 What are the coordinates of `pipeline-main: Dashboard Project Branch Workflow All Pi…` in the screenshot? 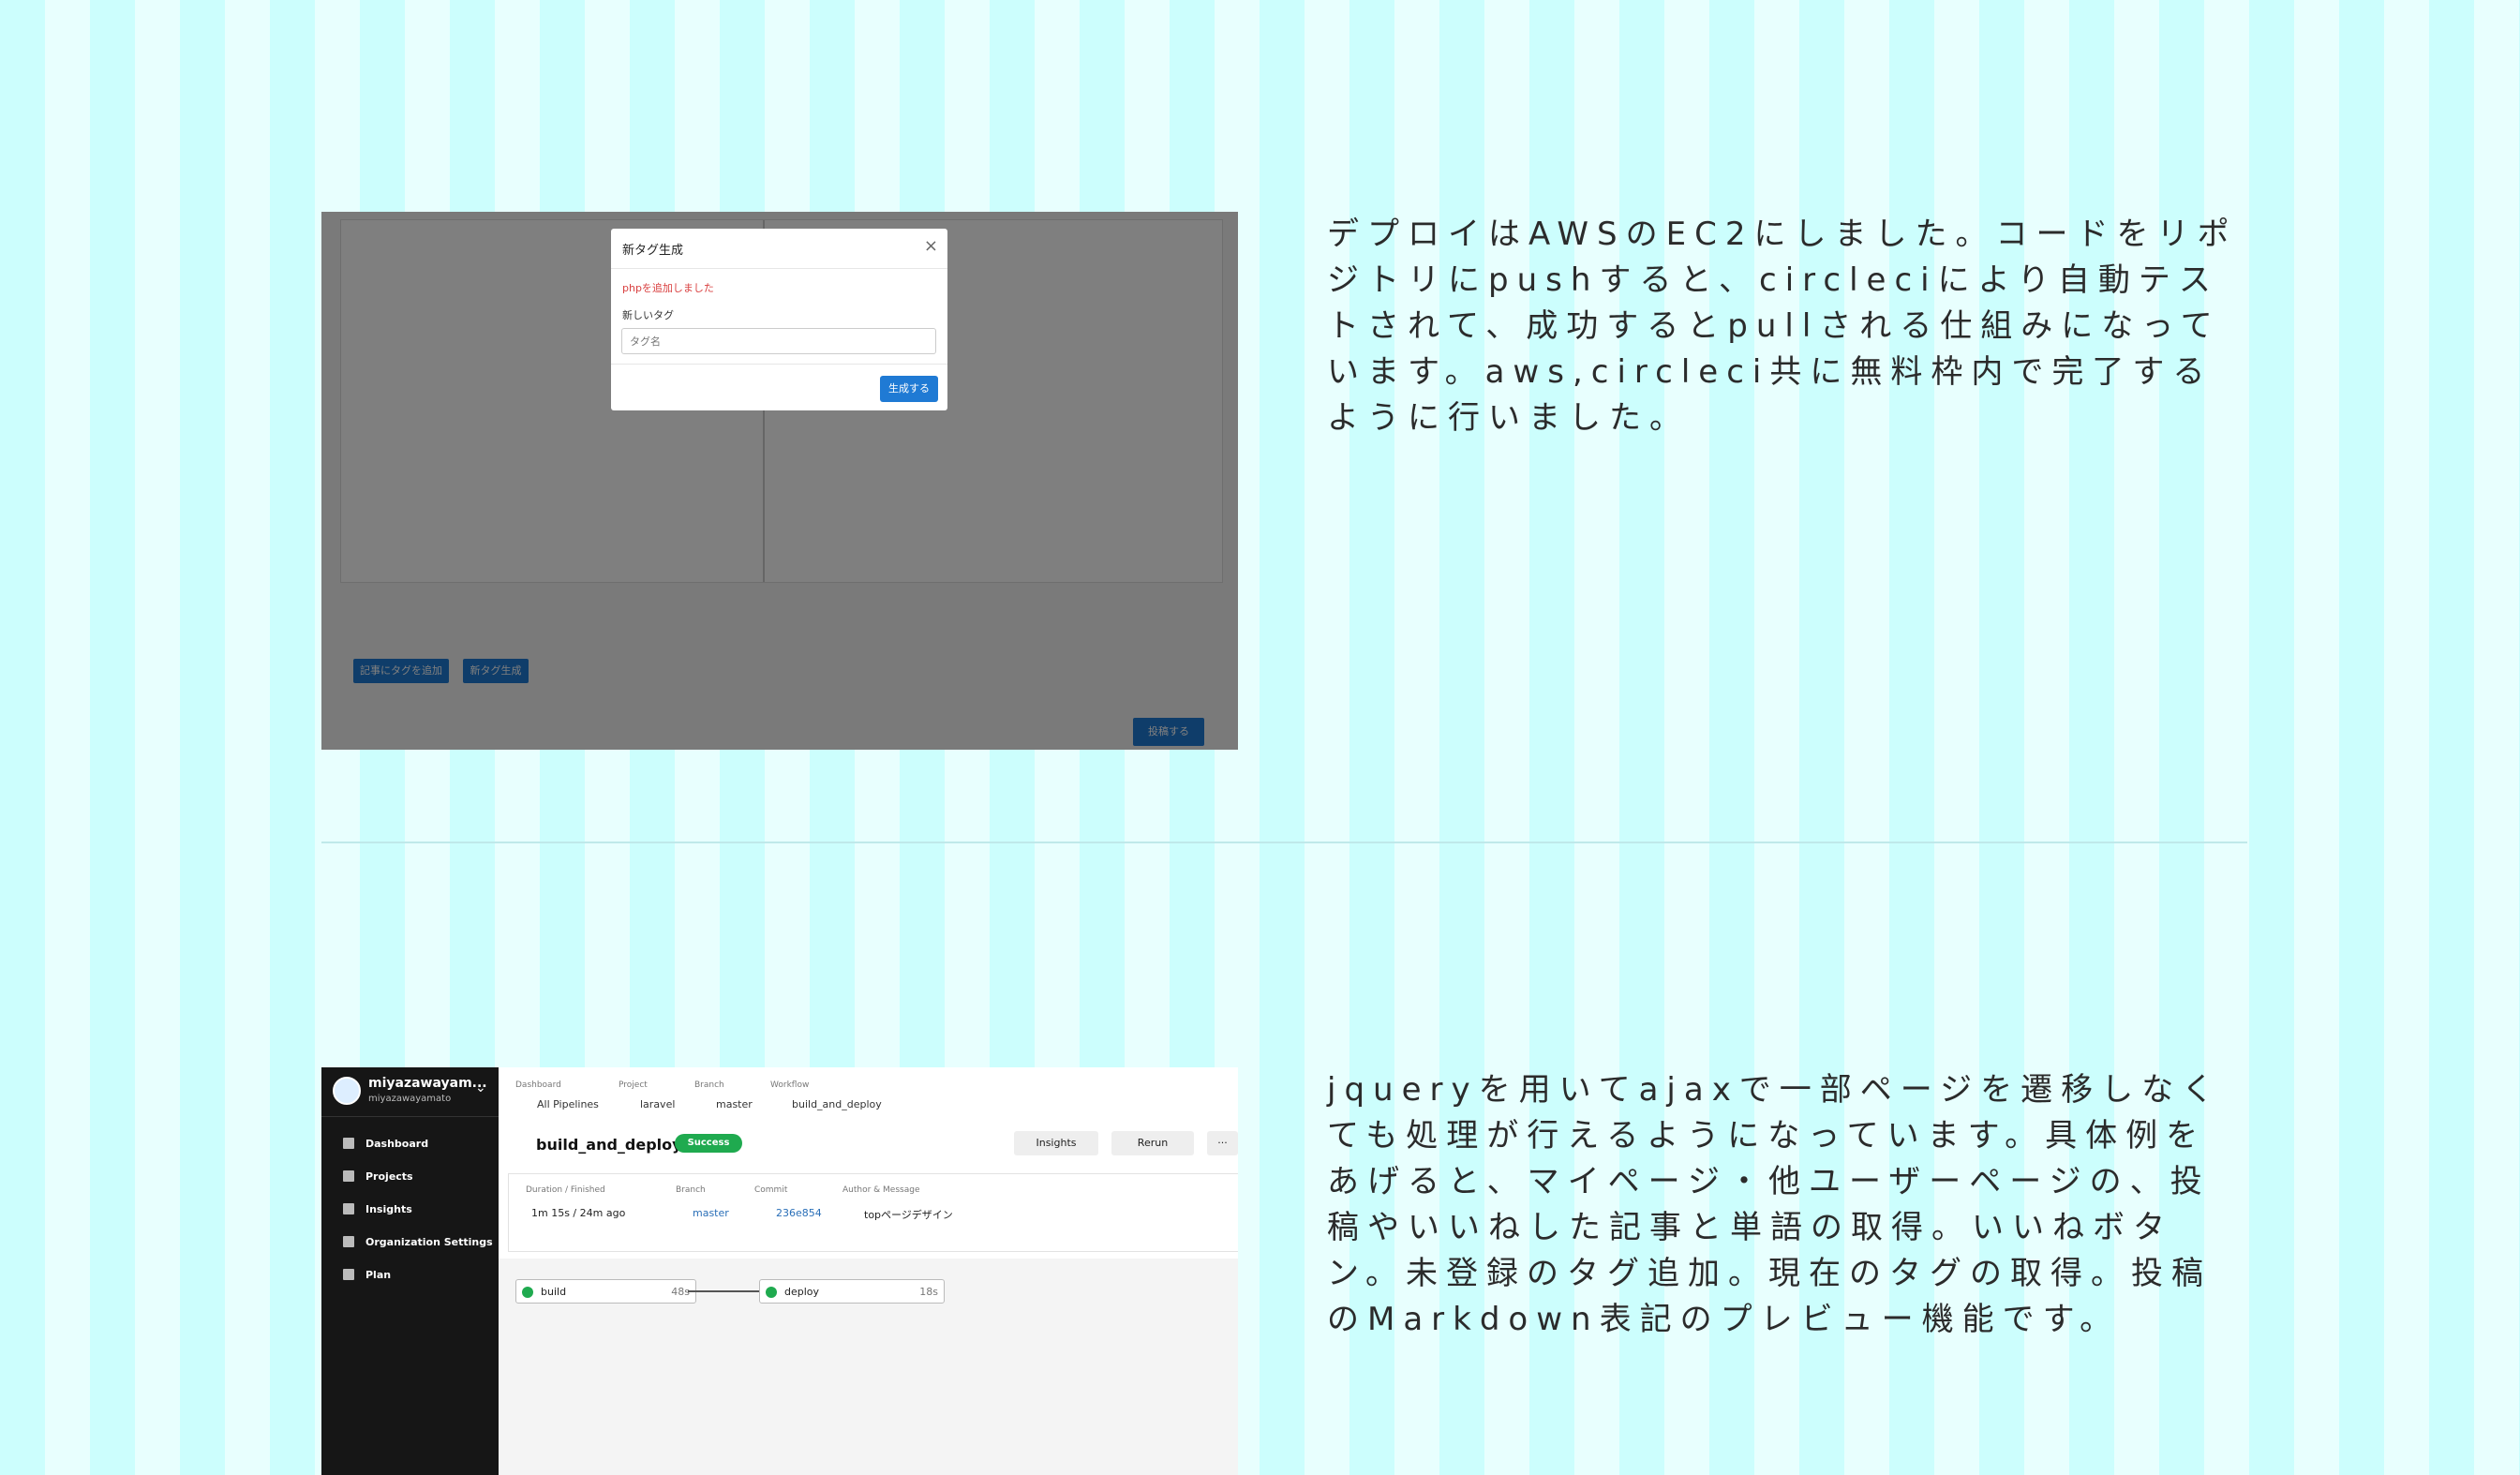 It's located at (868, 1271).